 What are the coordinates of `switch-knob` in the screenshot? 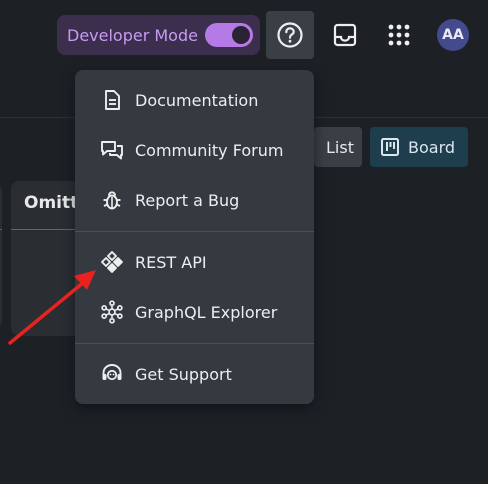 It's located at (241, 35).